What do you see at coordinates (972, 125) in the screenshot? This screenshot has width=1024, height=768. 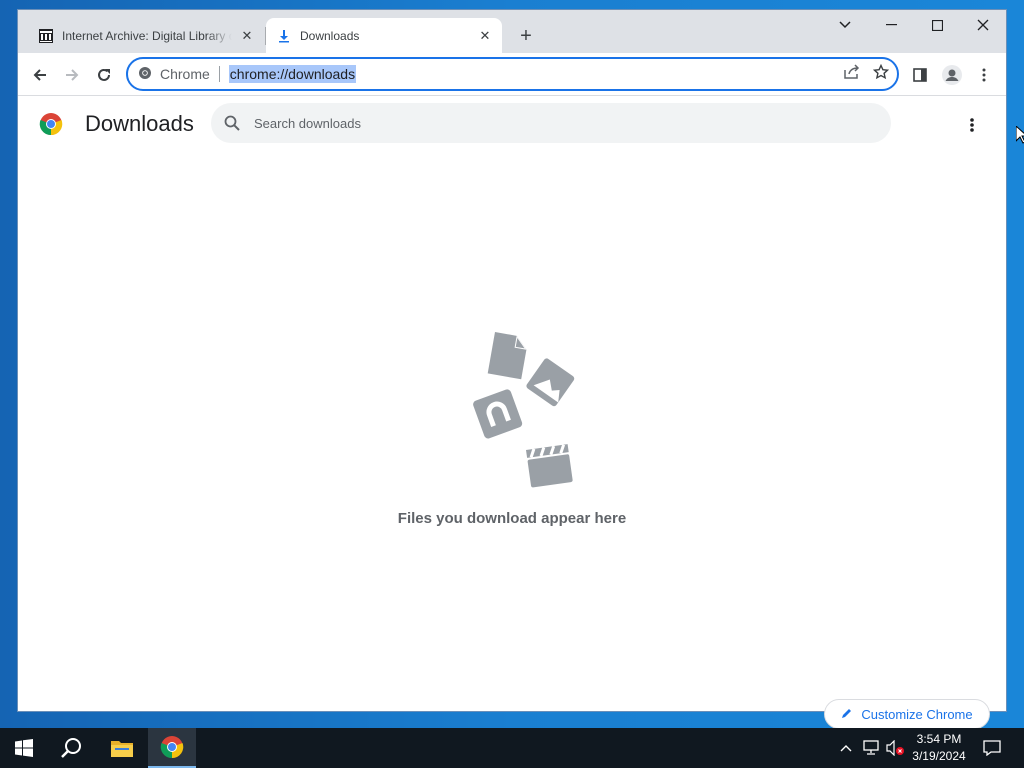 I see `downloads-menu-button` at bounding box center [972, 125].